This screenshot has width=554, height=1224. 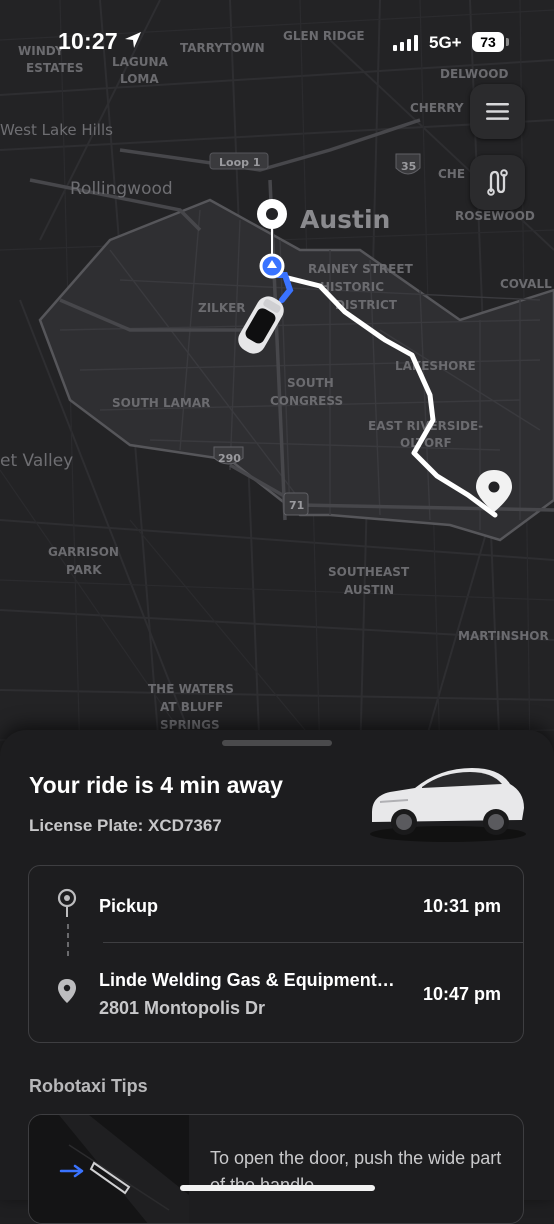 I want to click on hwy71-shield: 71, so click(x=296, y=505).